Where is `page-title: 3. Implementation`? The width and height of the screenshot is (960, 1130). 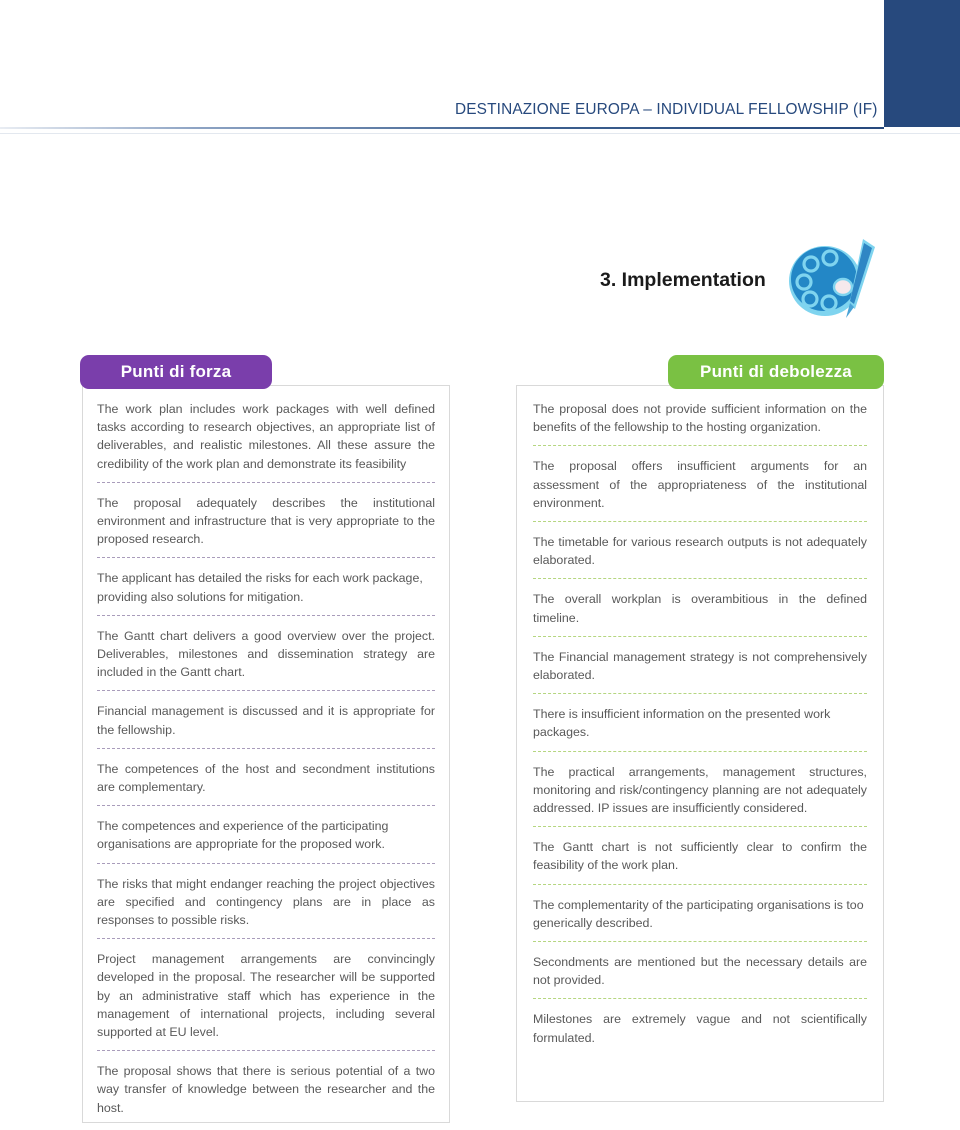 page-title: 3. Implementation is located at coordinates (683, 280).